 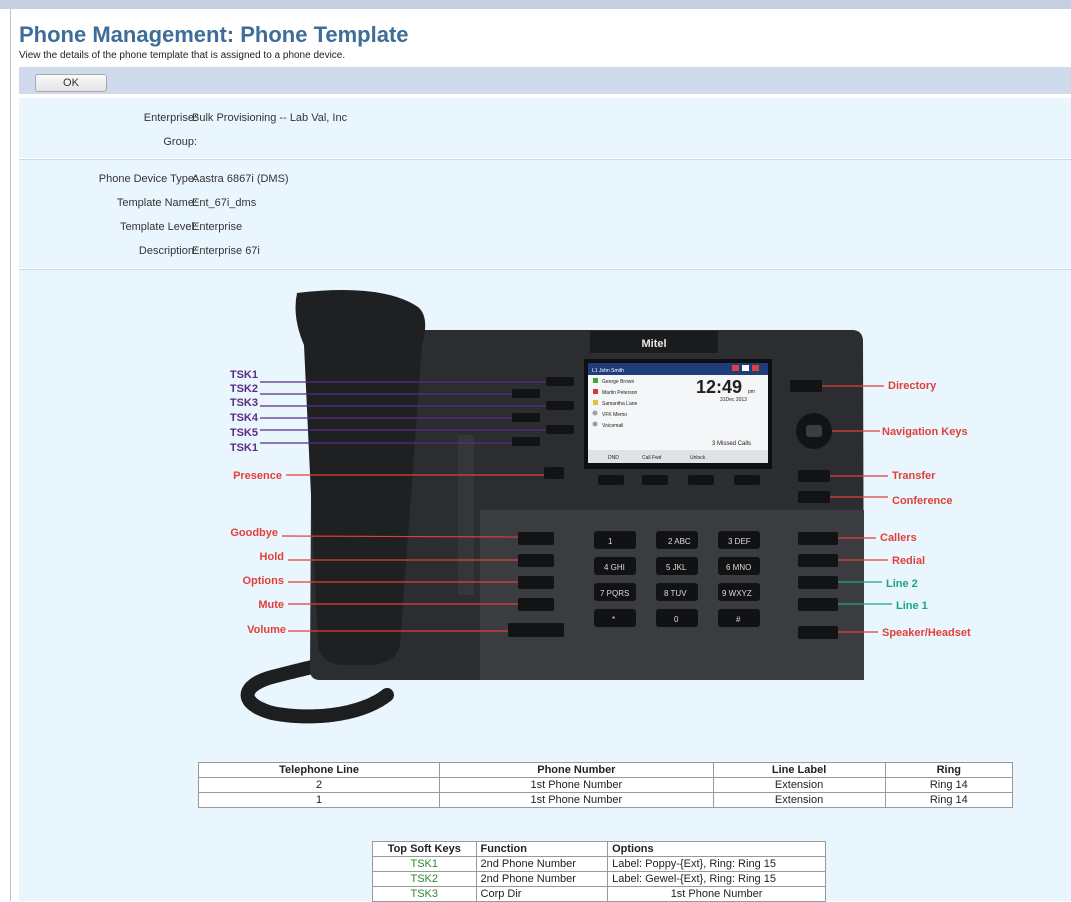 What do you see at coordinates (576, 770) in the screenshot?
I see `column-header: Phone Number` at bounding box center [576, 770].